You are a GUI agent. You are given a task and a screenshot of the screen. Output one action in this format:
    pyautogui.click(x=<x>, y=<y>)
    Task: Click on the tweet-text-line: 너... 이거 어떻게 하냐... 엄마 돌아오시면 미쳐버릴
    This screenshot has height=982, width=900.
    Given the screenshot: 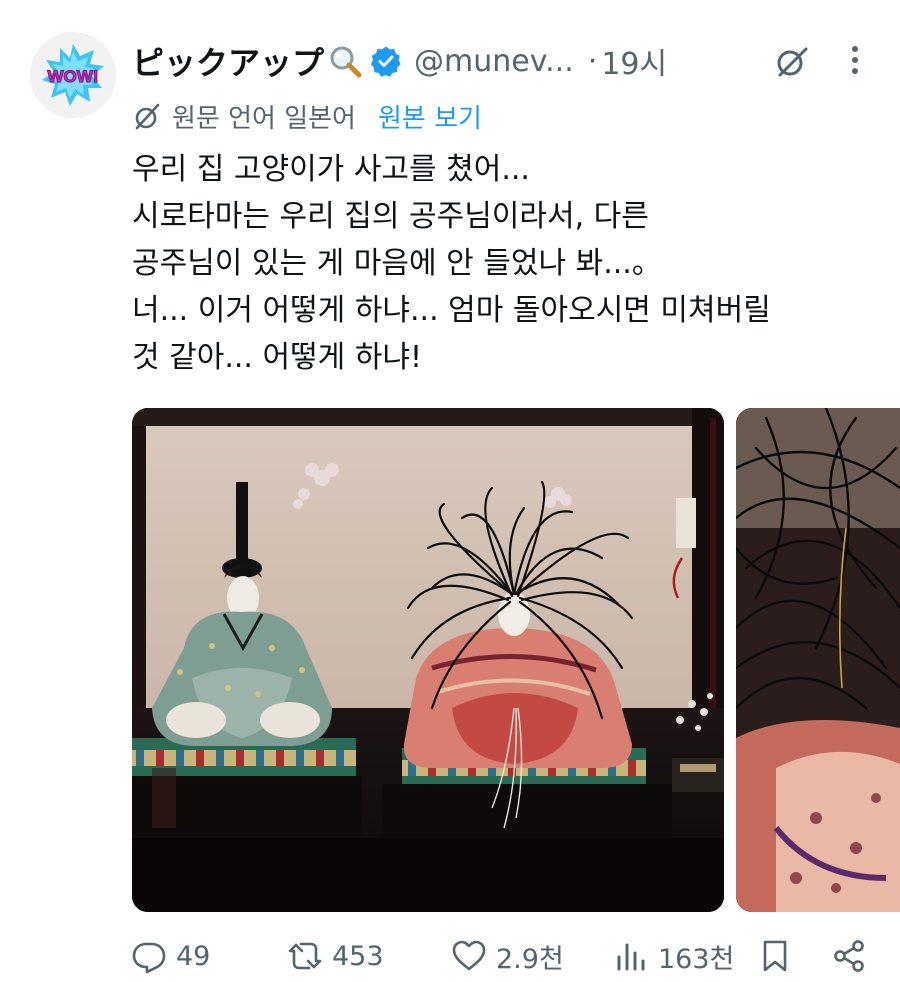 What is the action you would take?
    pyautogui.click(x=451, y=310)
    